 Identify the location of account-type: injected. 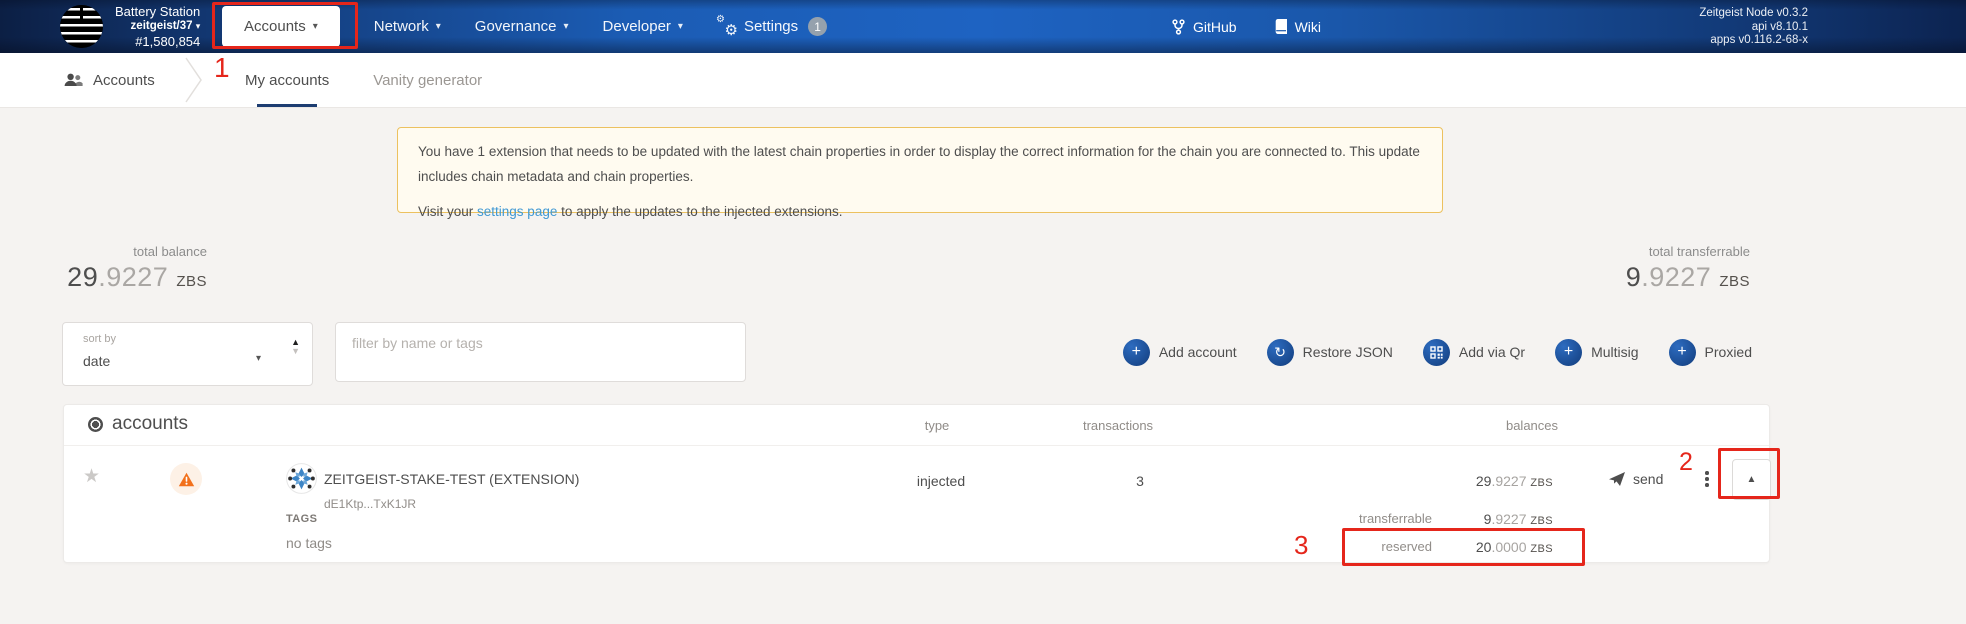
(941, 481).